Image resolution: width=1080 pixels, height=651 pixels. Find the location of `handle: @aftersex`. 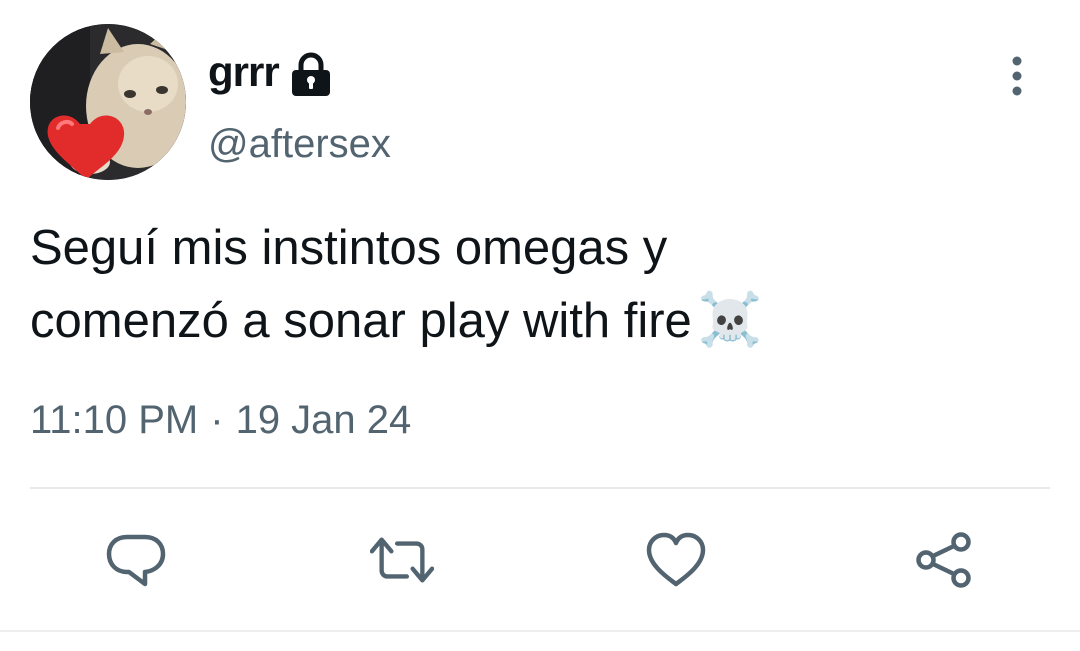

handle: @aftersex is located at coordinates (299, 144).